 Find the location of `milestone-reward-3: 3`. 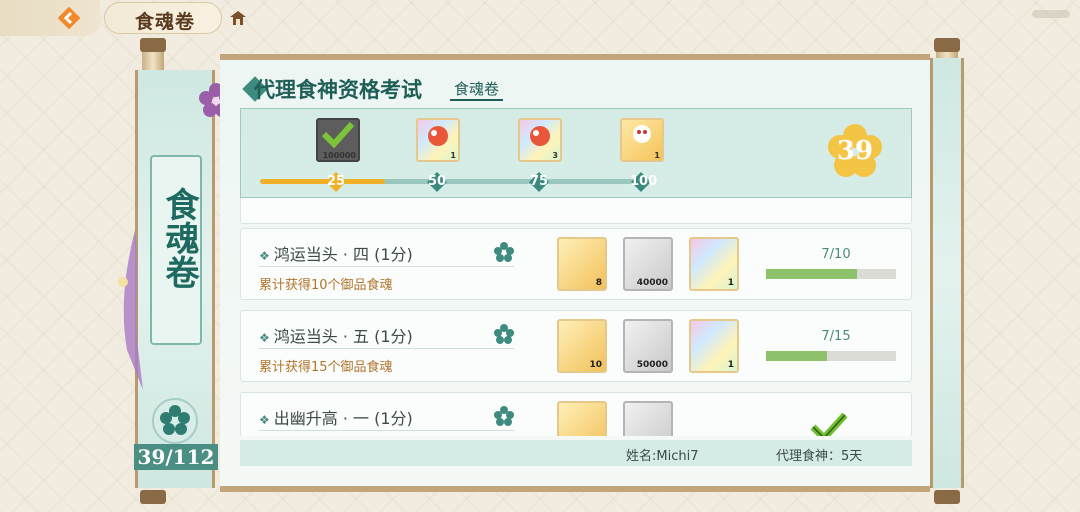

milestone-reward-3: 3 is located at coordinates (540, 140).